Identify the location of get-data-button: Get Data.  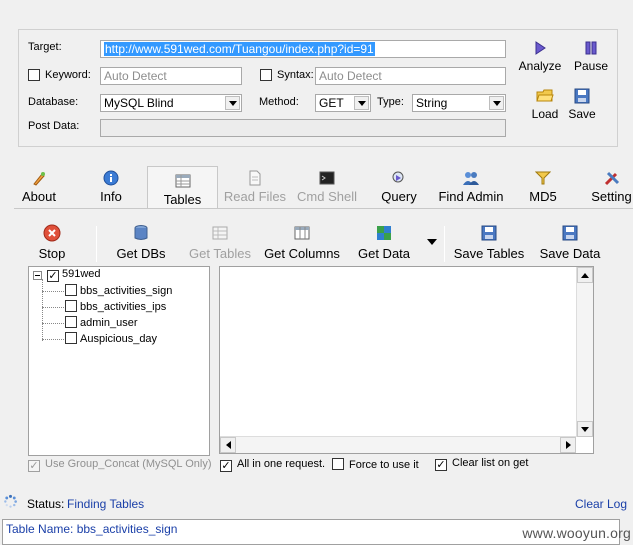
(384, 242).